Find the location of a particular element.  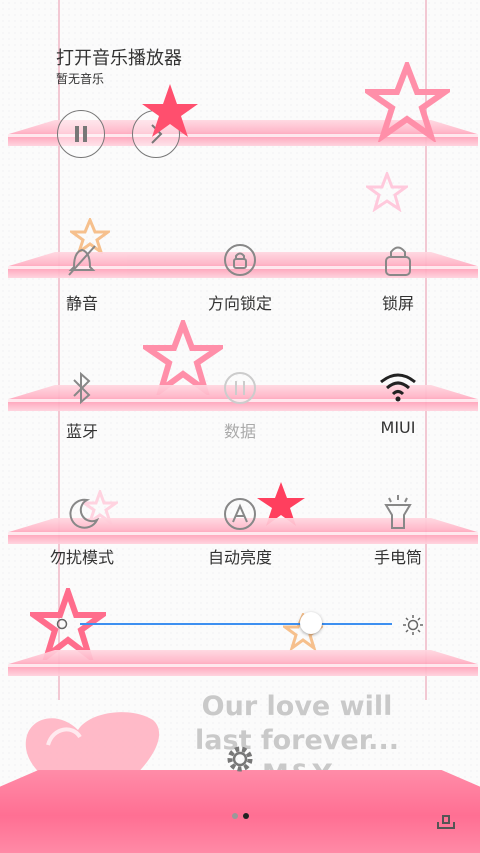

toggle-do-not-disturb: 勿扰模式 is located at coordinates (82, 531).